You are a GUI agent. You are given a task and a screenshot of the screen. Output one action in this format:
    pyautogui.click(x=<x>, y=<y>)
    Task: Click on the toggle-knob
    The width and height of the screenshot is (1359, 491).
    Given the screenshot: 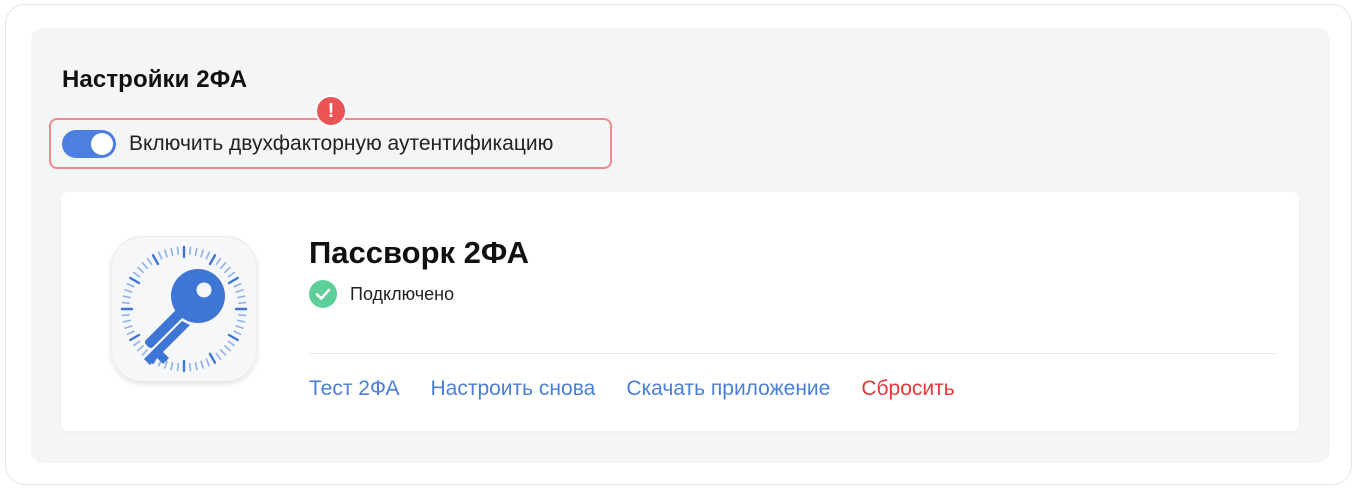 What is the action you would take?
    pyautogui.click(x=102, y=143)
    